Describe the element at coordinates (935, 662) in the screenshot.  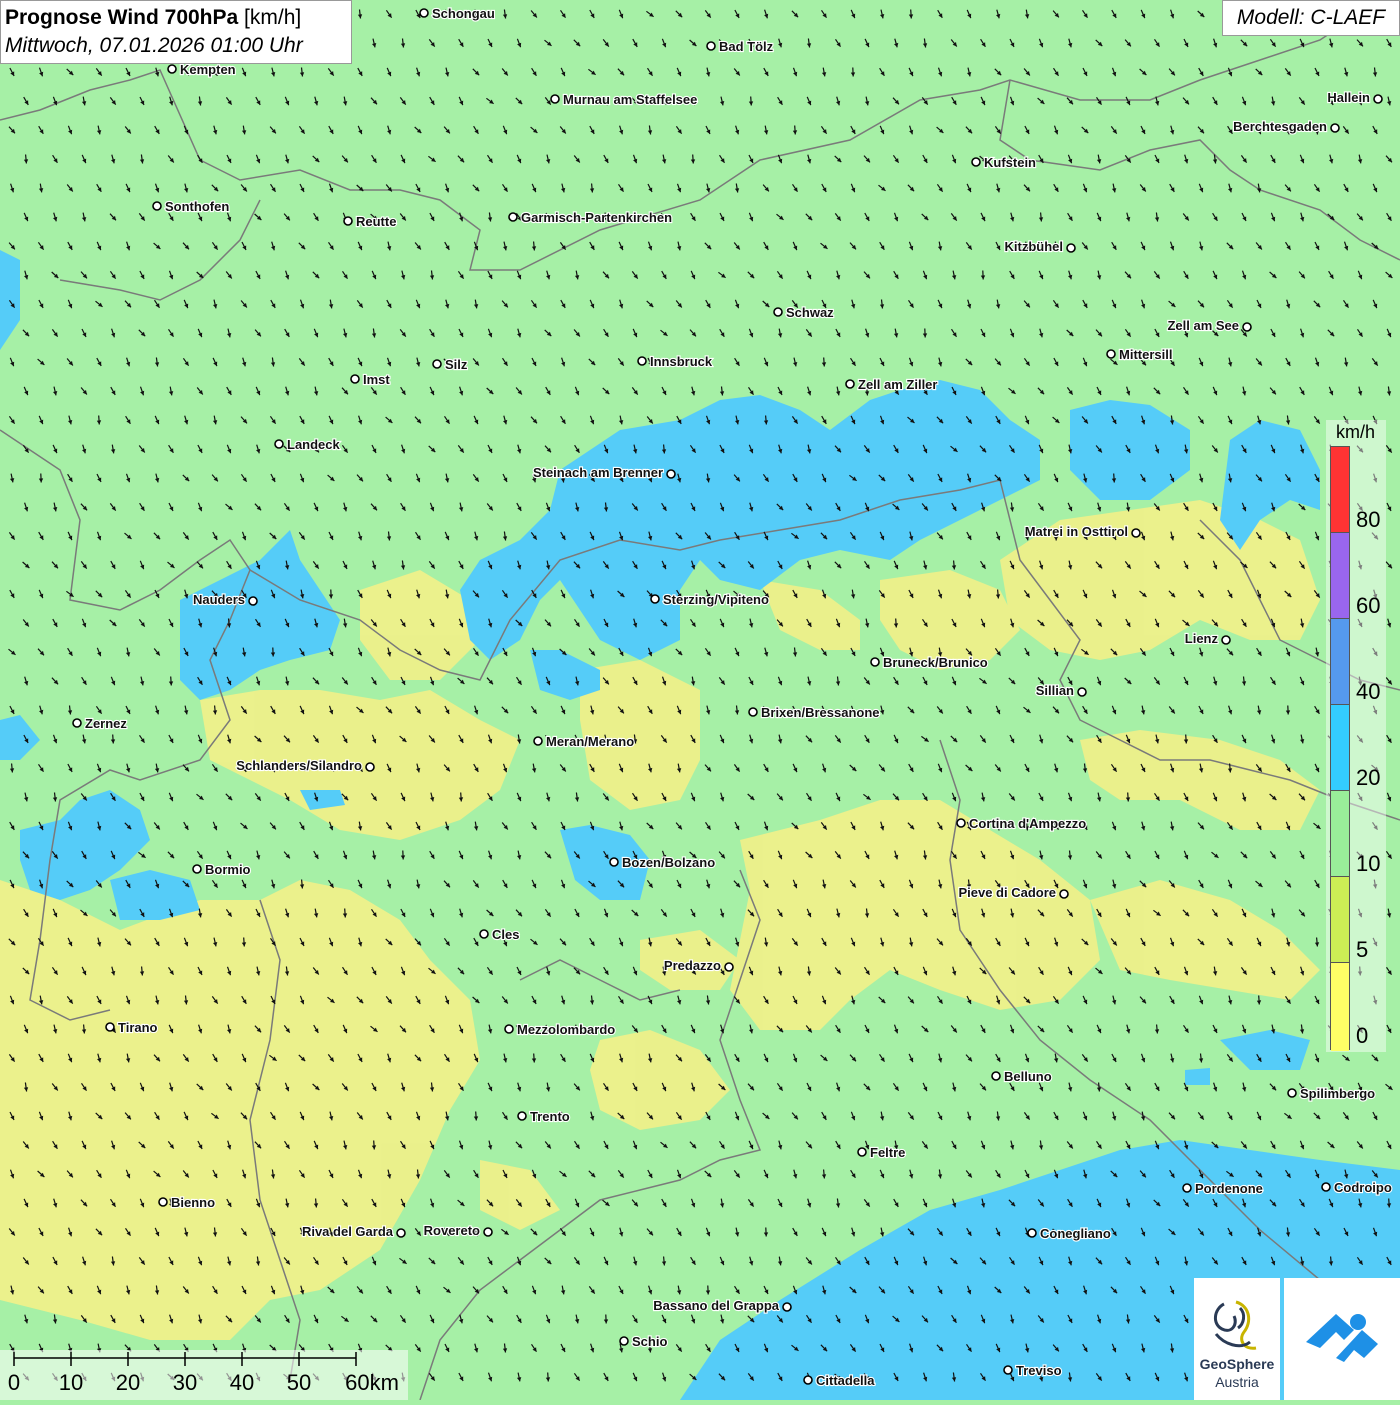
I see `city-label: Bruneck/Brunico` at that location.